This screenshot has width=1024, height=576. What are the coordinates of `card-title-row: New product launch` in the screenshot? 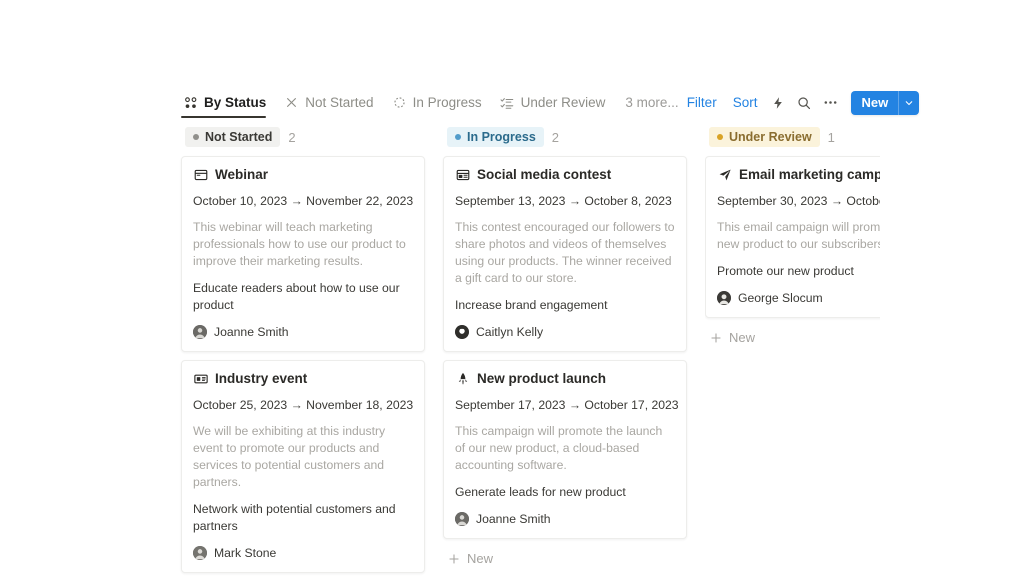 It's located at (565, 379).